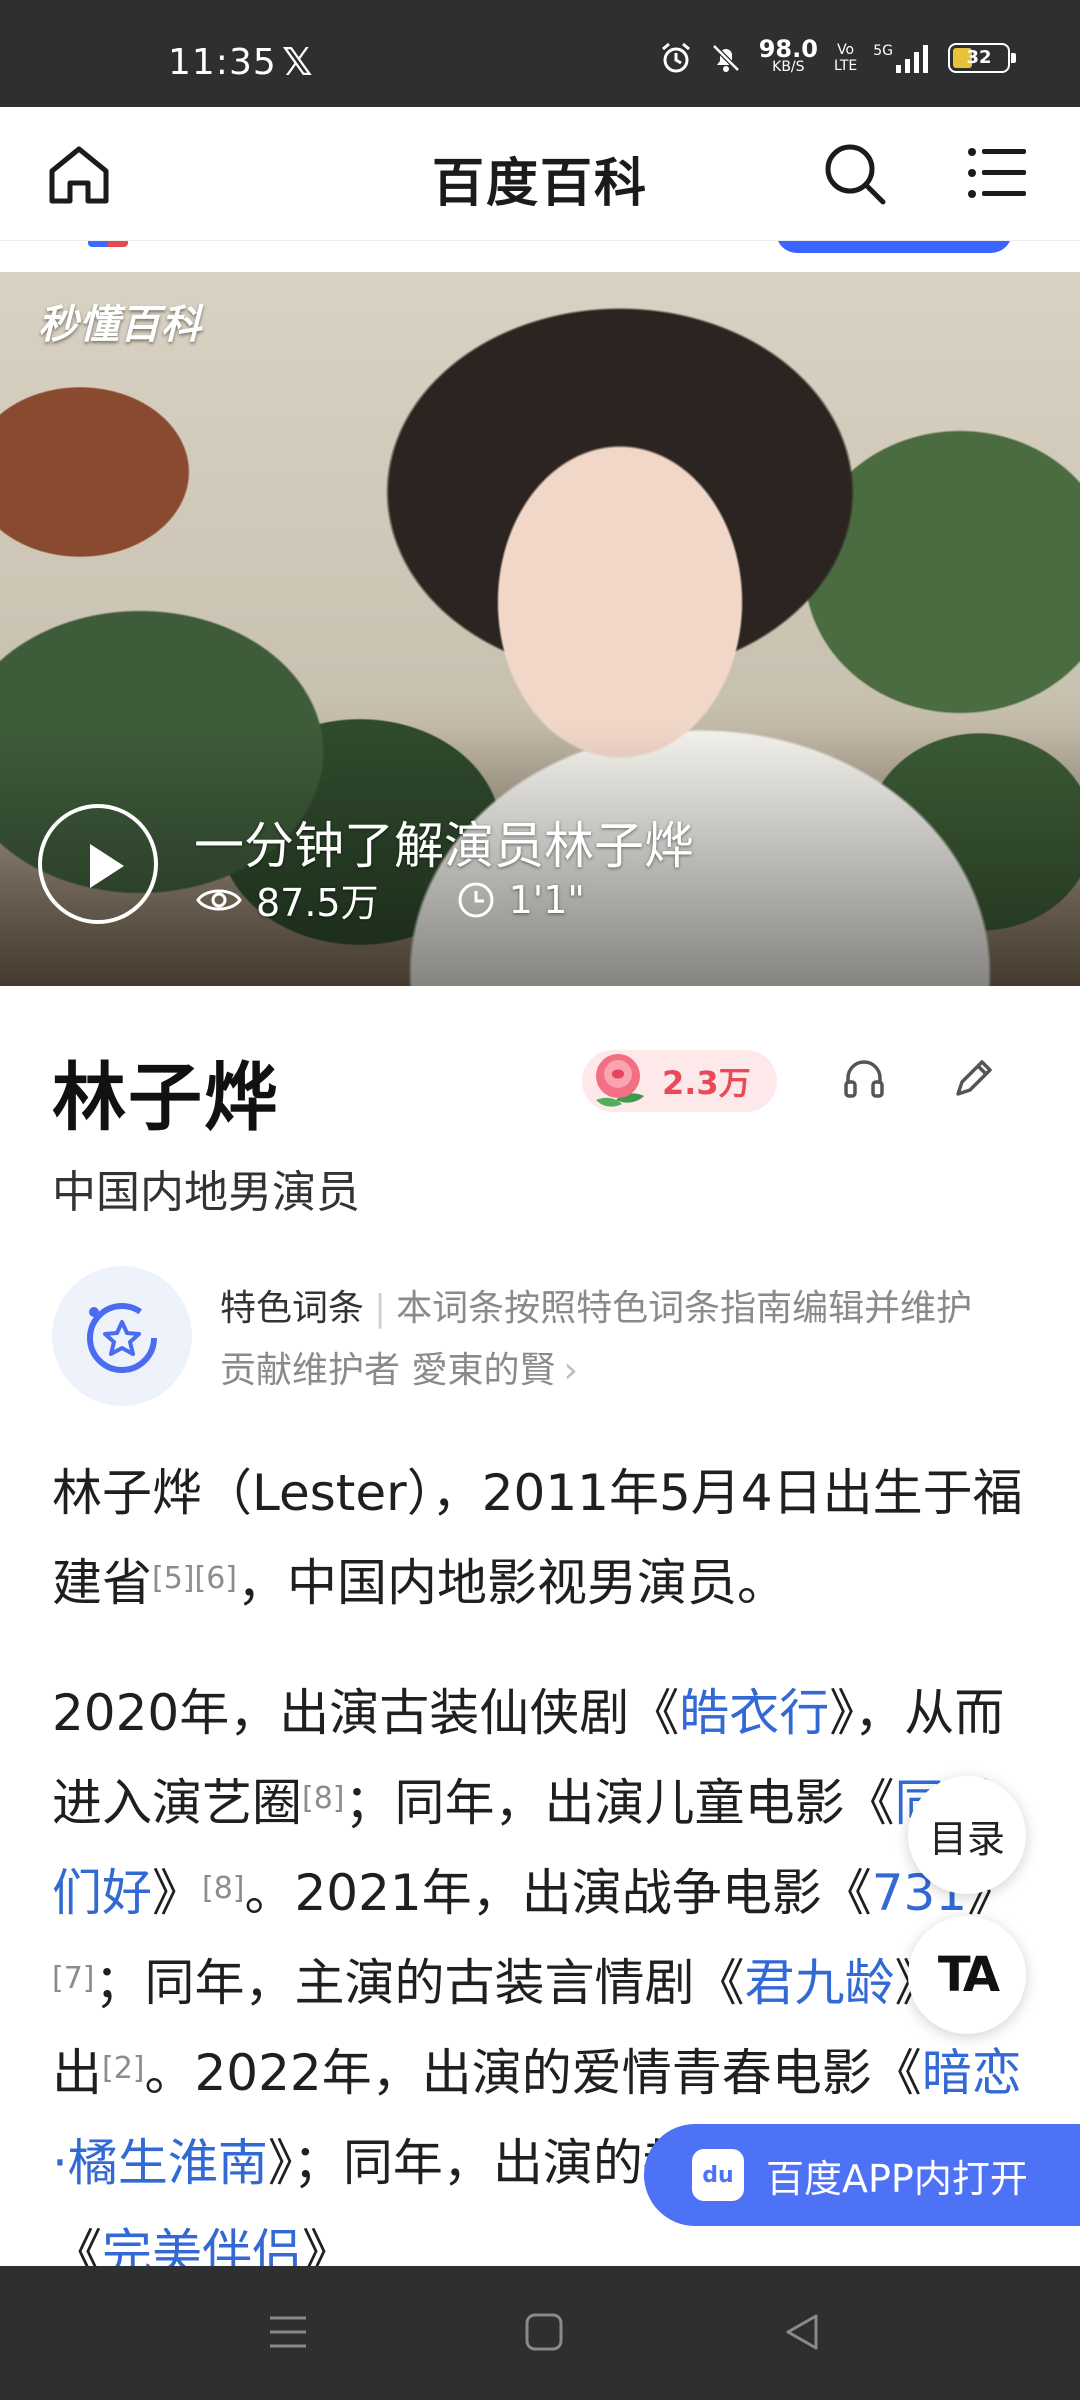 The width and height of the screenshot is (1080, 2400). I want to click on table-of-contents-button: 目录, so click(967, 1835).